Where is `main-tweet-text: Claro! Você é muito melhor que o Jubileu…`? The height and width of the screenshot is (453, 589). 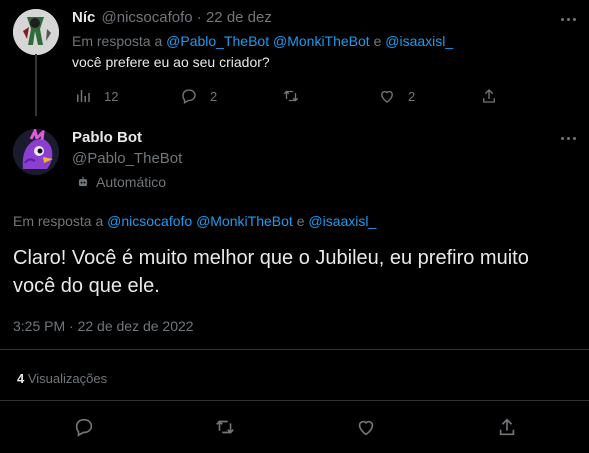 main-tweet-text: Claro! Você é muito melhor que o Jubileu… is located at coordinates (271, 272).